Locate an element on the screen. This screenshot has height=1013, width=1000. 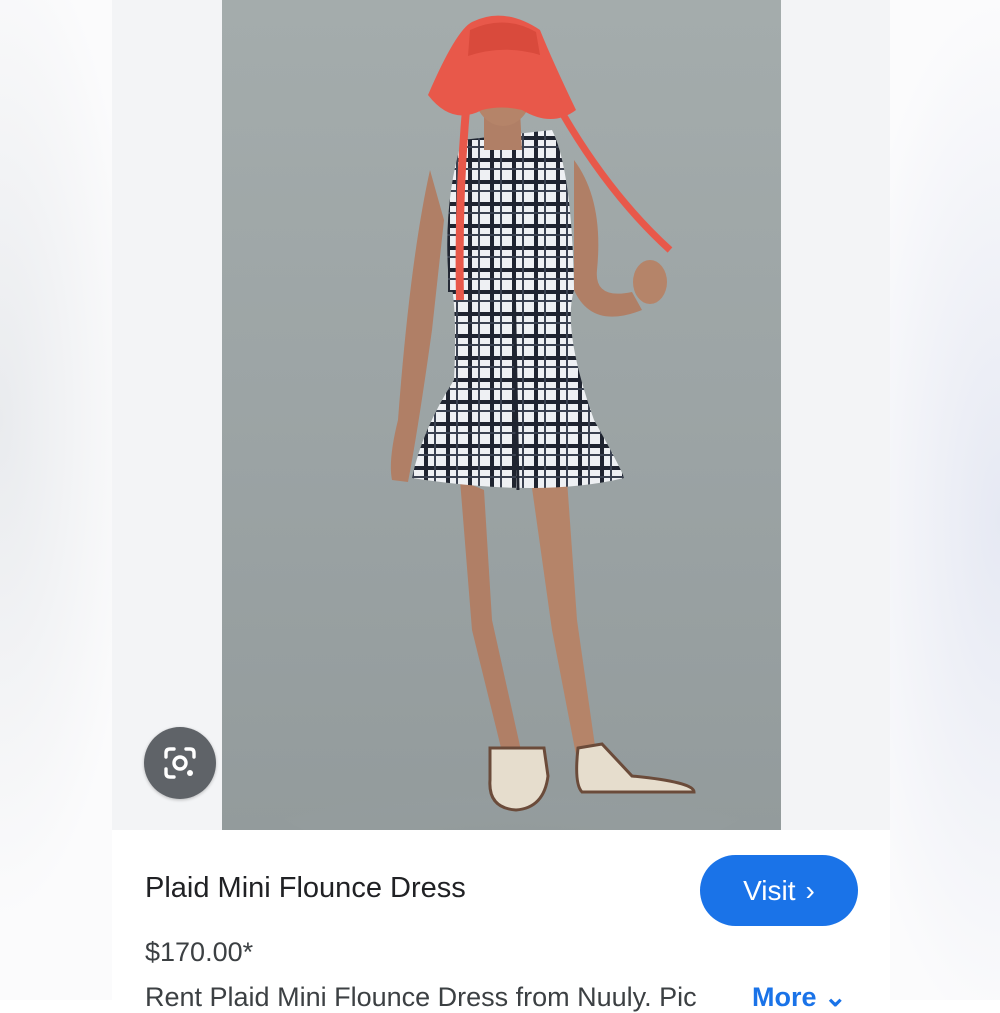
lens-search-button is located at coordinates (180, 763).